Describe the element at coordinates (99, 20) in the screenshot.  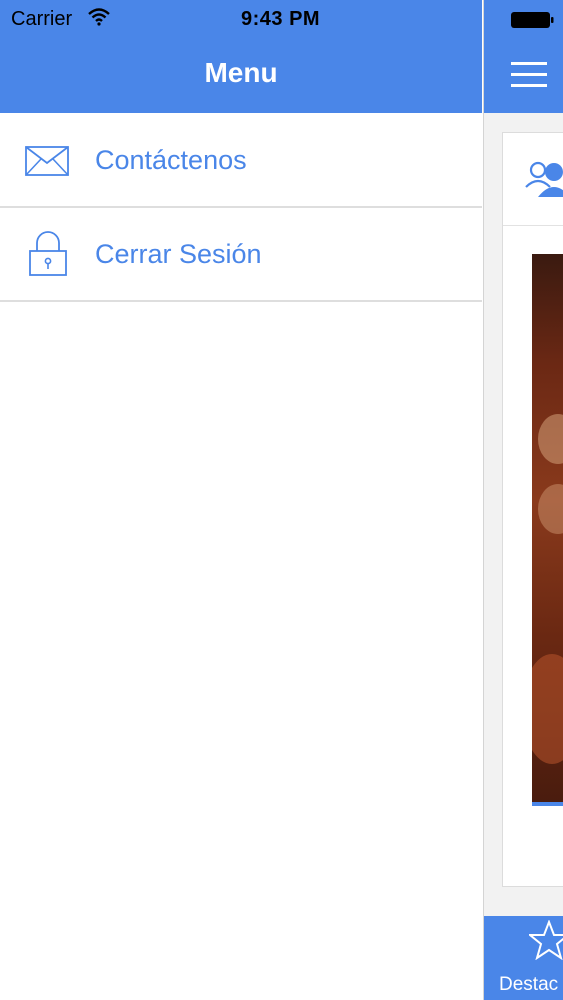
I see `wifi-icon` at that location.